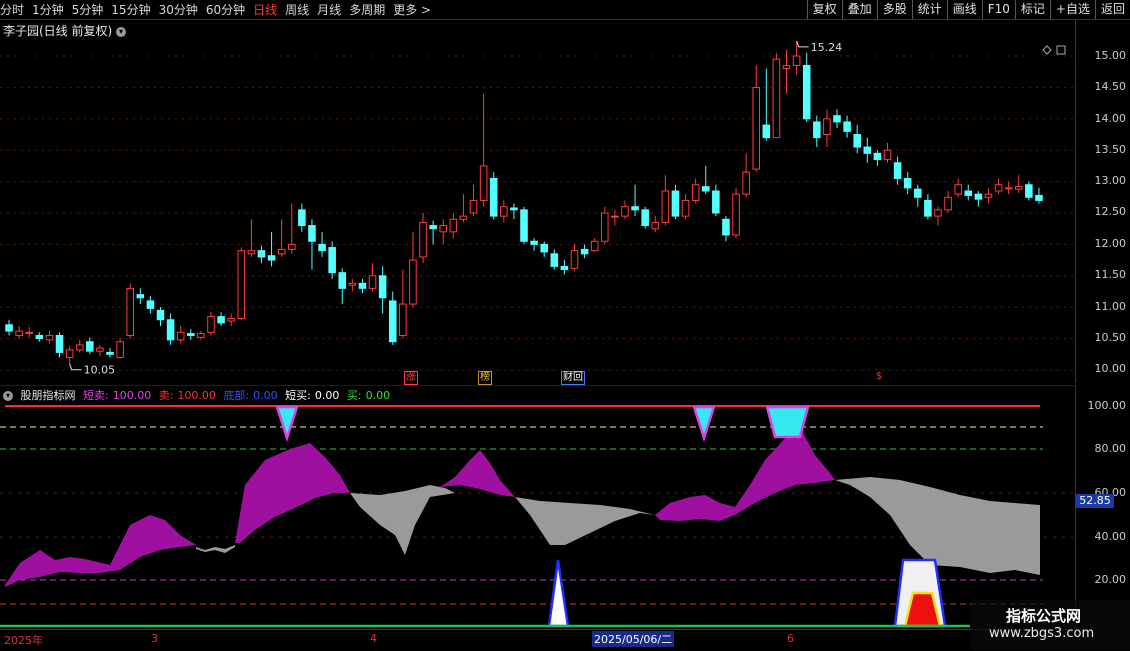 The width and height of the screenshot is (1130, 651). Describe the element at coordinates (704, 424) in the screenshot. I see `short-sell-signal` at that location.